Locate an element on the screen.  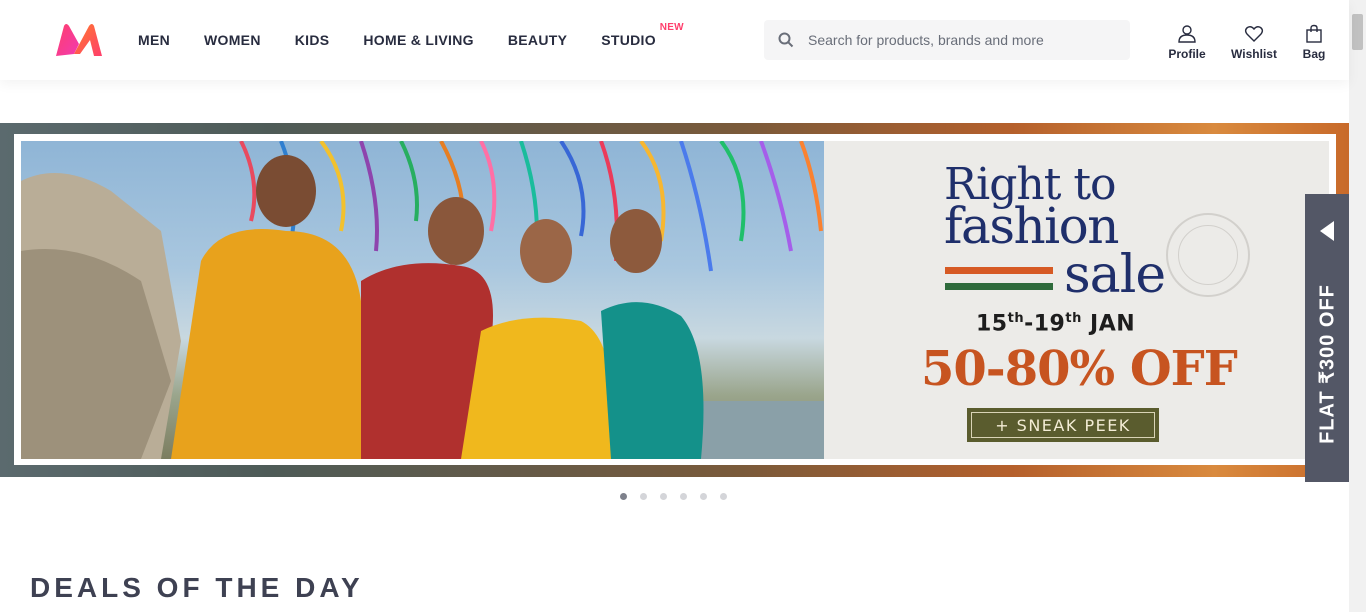
search-input is located at coordinates (963, 40).